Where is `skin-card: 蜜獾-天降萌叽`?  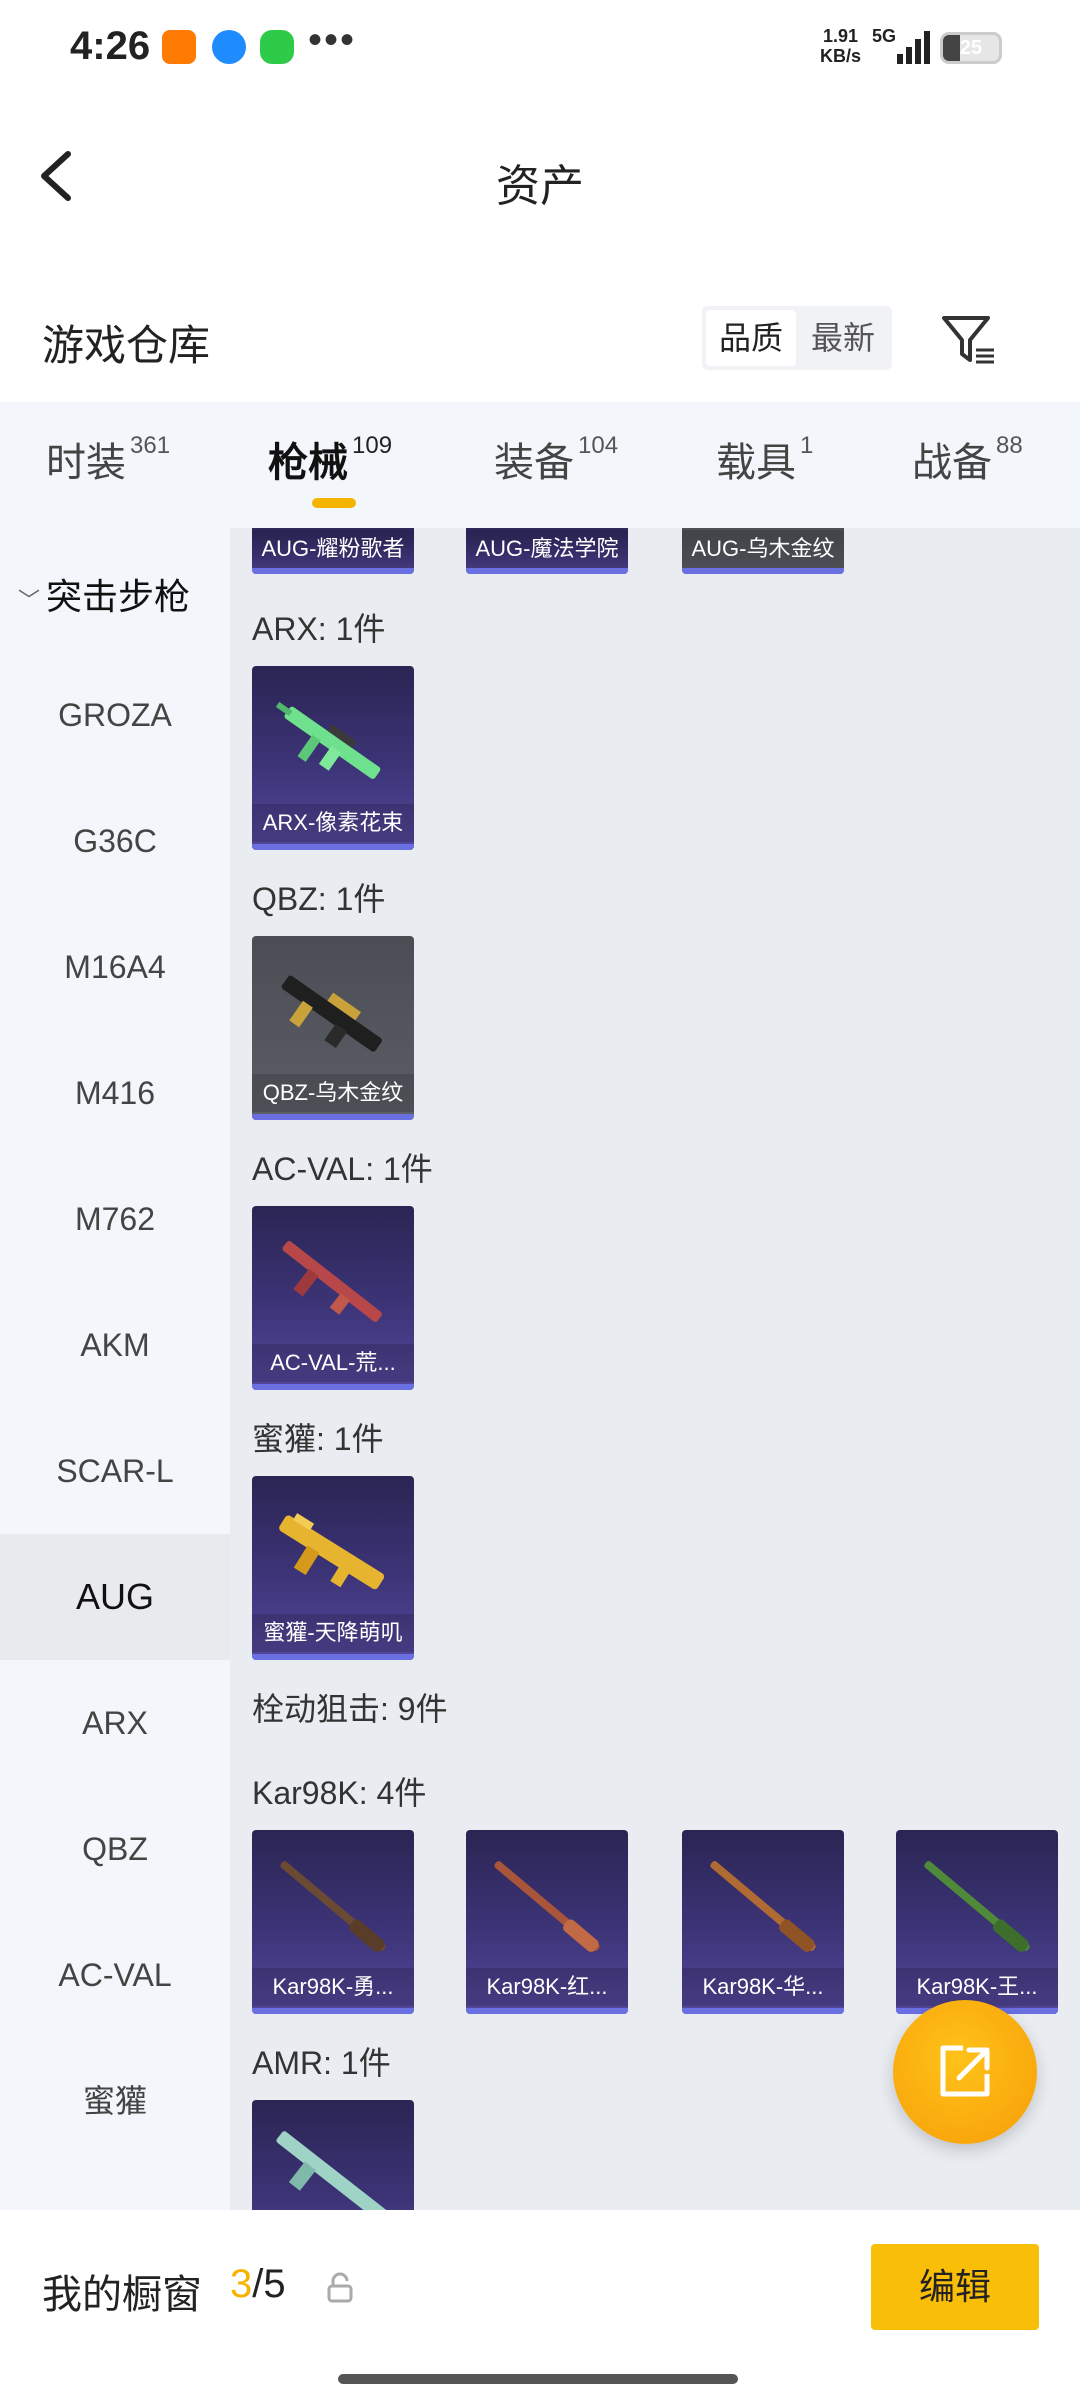
skin-card: 蜜獾-天降萌叽 is located at coordinates (333, 1568).